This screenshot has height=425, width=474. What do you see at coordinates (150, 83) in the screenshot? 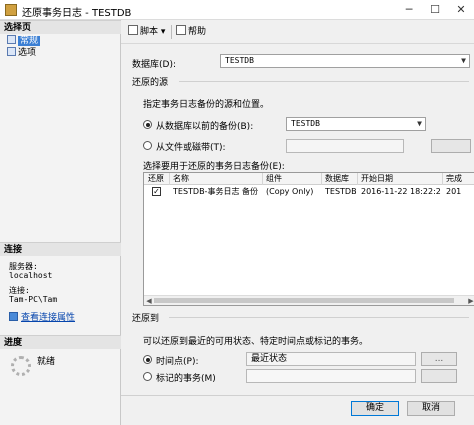
I see `source-group-title: 还原的源` at bounding box center [150, 83].